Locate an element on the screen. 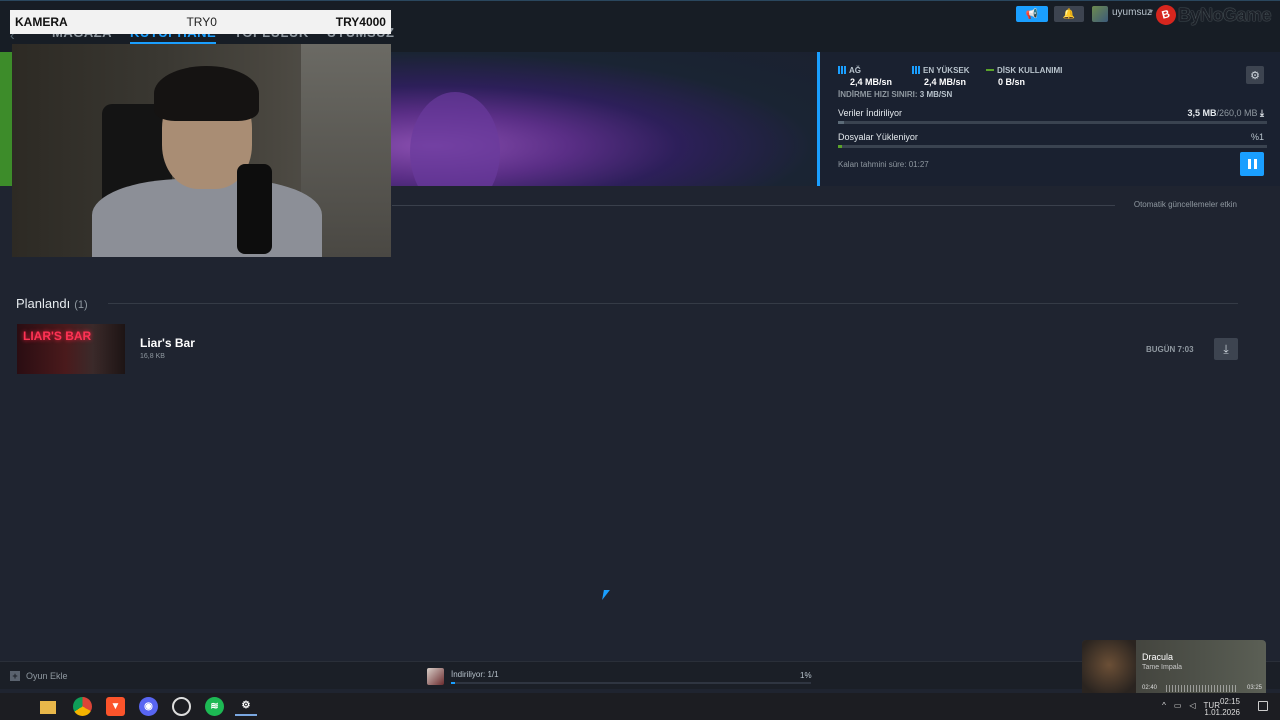 This screenshot has width=1280, height=720. status-percent: 1% is located at coordinates (806, 675).